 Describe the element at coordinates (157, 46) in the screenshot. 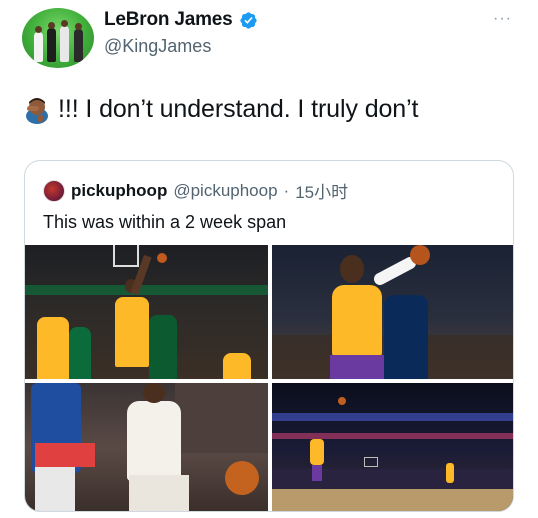

I see `author-handle: @KingJames` at that location.